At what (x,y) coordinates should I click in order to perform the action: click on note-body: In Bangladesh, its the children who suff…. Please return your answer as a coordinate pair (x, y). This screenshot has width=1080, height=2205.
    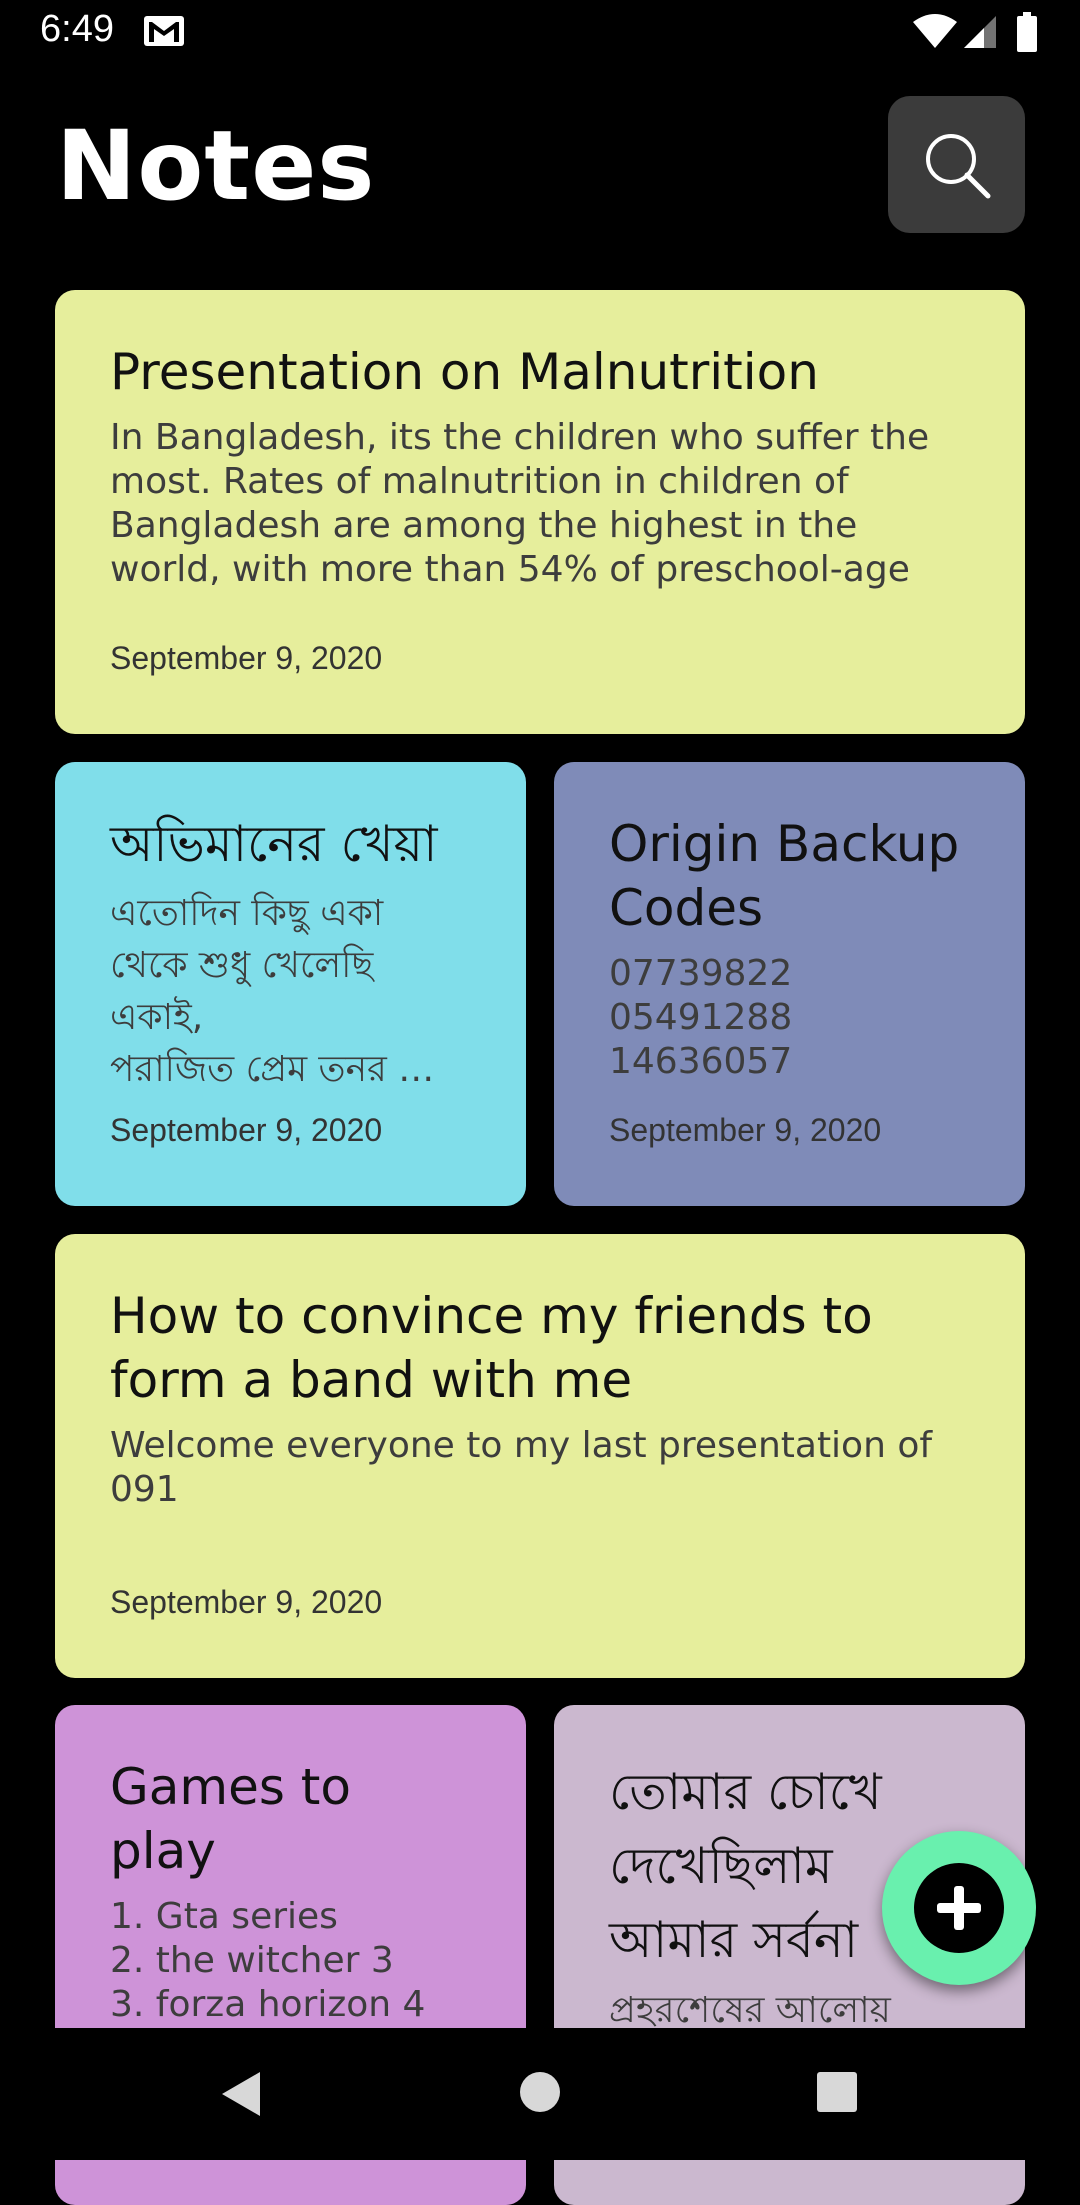
    Looking at the image, I should click on (520, 503).